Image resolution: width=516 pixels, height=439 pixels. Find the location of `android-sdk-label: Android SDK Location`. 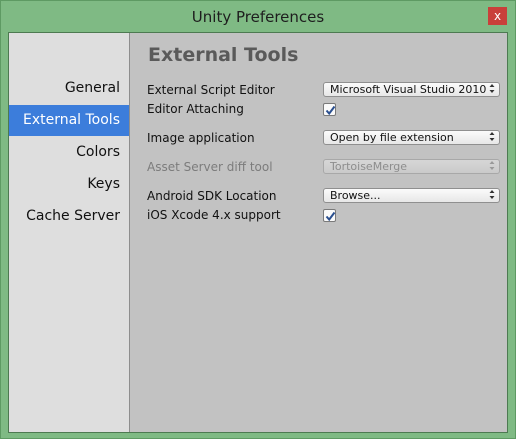

android-sdk-label: Android SDK Location is located at coordinates (212, 196).